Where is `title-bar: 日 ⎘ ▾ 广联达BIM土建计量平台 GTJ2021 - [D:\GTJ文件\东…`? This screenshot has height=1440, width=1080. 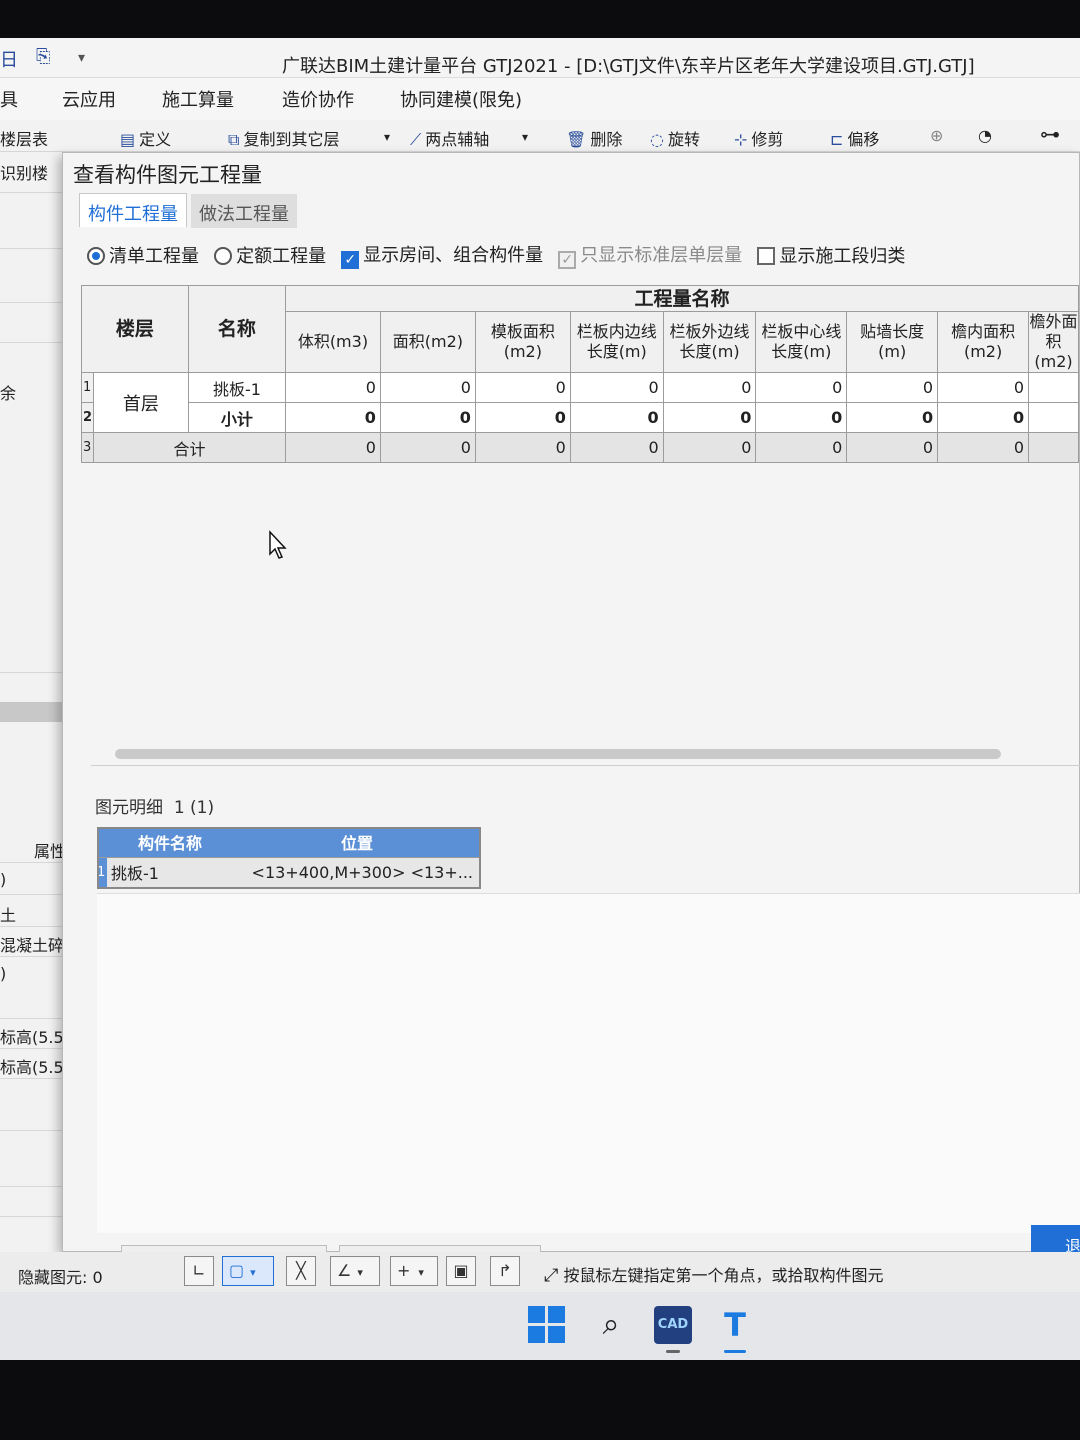 title-bar: 日 ⎘ ▾ 广联达BIM土建计量平台 GTJ2021 - [D:\GTJ文件\东… is located at coordinates (540, 58).